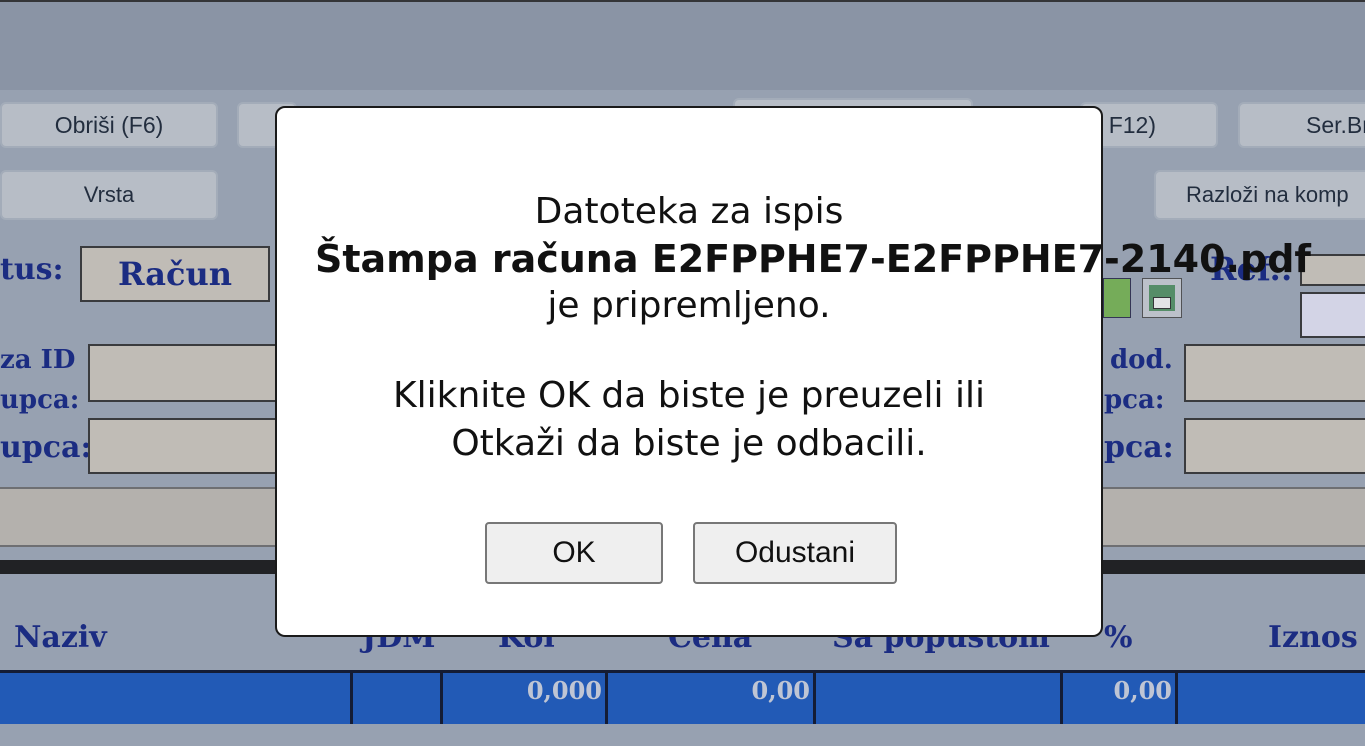 The image size is (1365, 746). What do you see at coordinates (813, 259) in the screenshot?
I see `dialog-filename: Štampa računa E2FPPHE7-E2FPPHE7-2140.pdf` at bounding box center [813, 259].